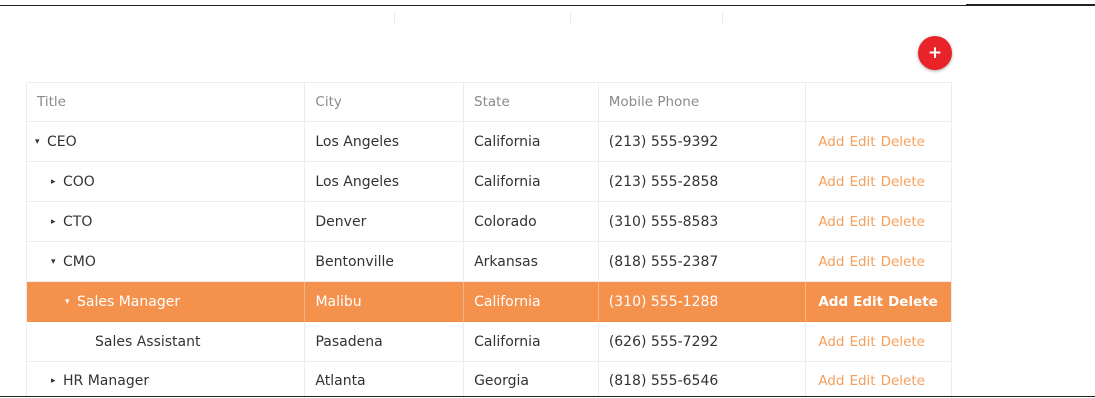 The width and height of the screenshot is (1095, 398). I want to click on phone-cell: (818) 555-6546, so click(703, 380).